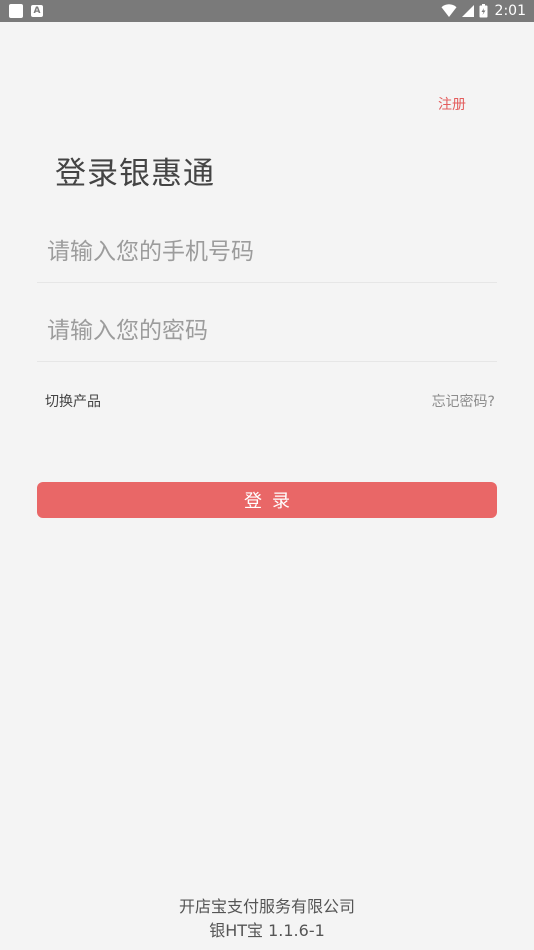 The image size is (534, 950). Describe the element at coordinates (16, 11) in the screenshot. I see `notification-square-icon` at that location.